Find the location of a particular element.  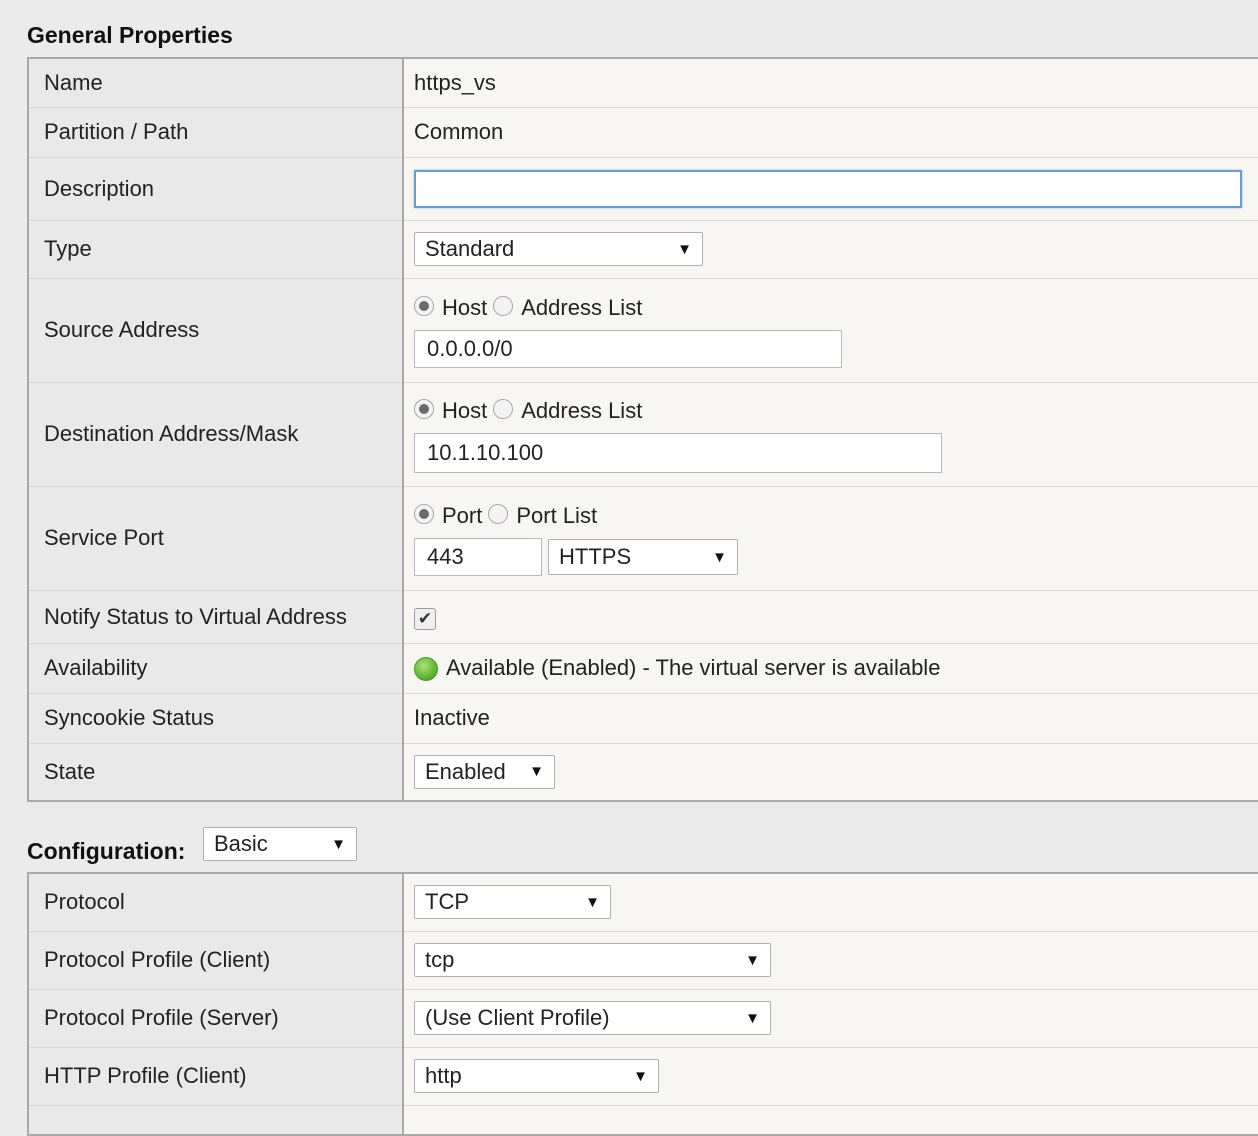

source-radio-group: Host Address List is located at coordinates (836, 308).